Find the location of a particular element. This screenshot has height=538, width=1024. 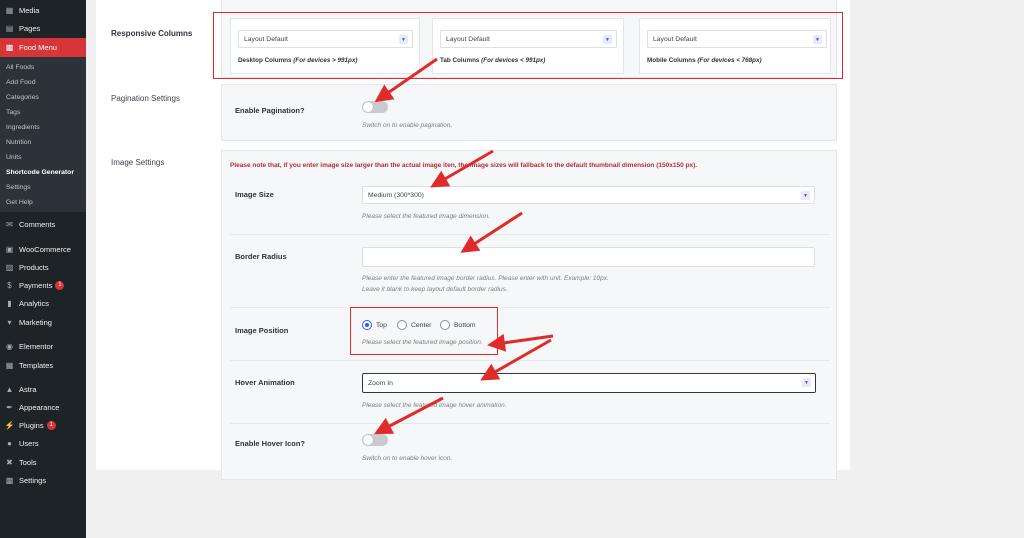

menu-payments: $ Payments 1 is located at coordinates (43, 285).